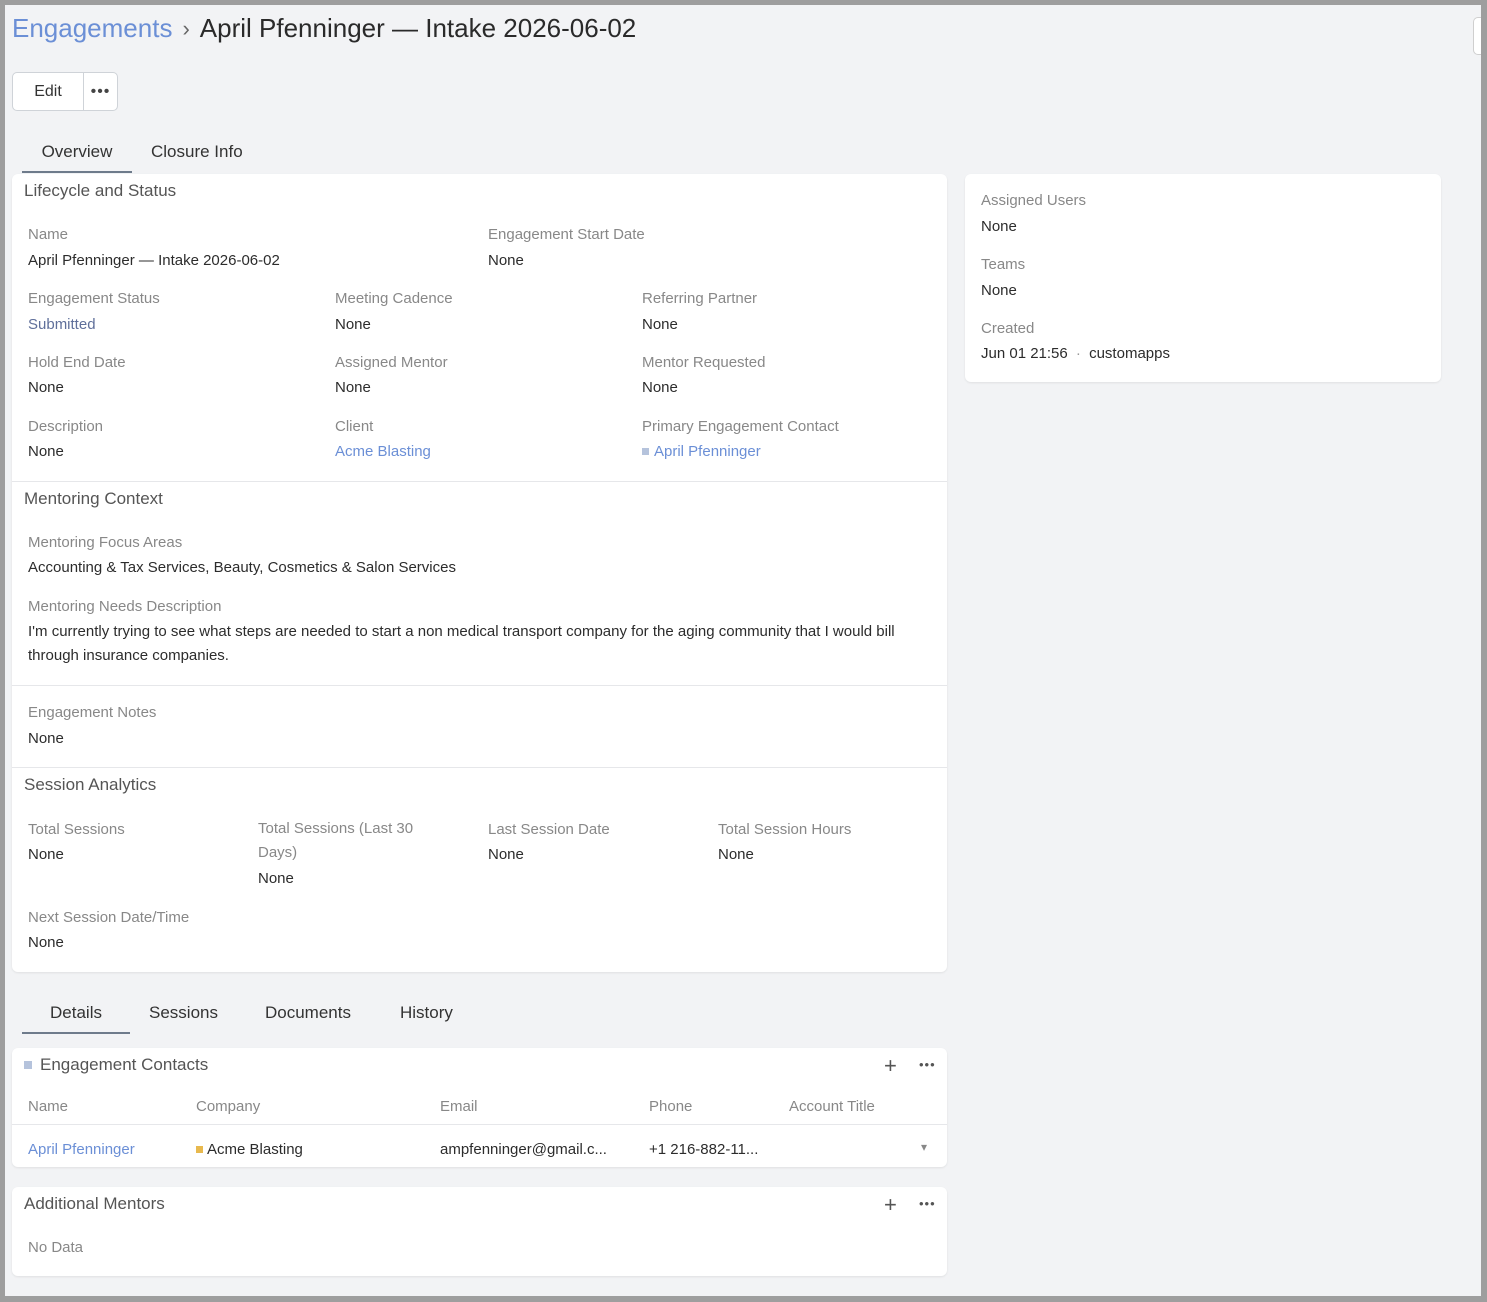 The width and height of the screenshot is (1487, 1302). Describe the element at coordinates (66, 426) in the screenshot. I see `description-label: Description` at that location.